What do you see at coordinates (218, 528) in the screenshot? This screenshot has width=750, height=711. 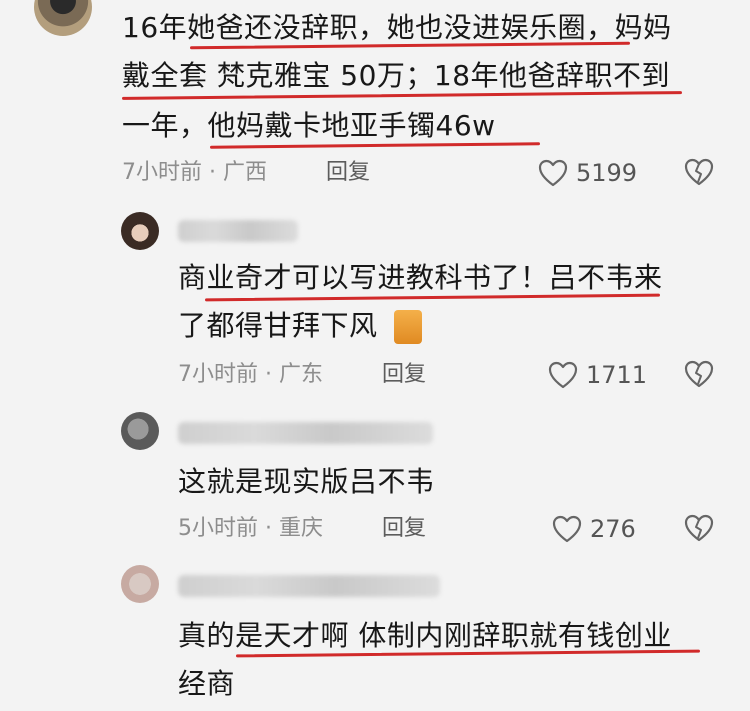 I see `time-text: 5小时前` at bounding box center [218, 528].